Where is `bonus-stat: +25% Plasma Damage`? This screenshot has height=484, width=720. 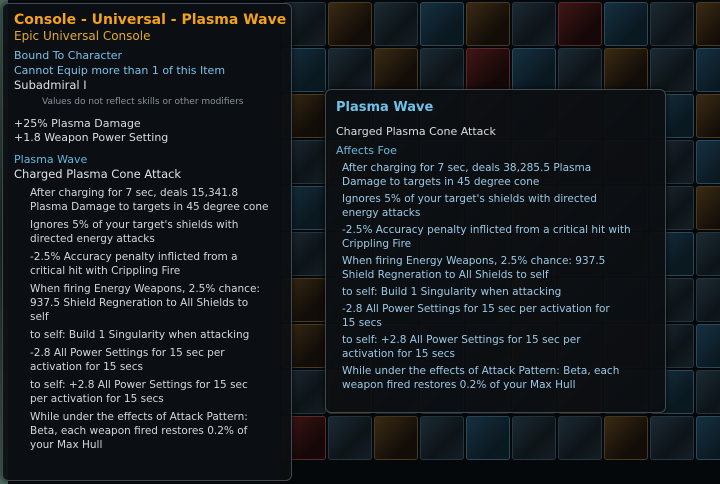
bonus-stat: +25% Plasma Damage is located at coordinates (77, 123).